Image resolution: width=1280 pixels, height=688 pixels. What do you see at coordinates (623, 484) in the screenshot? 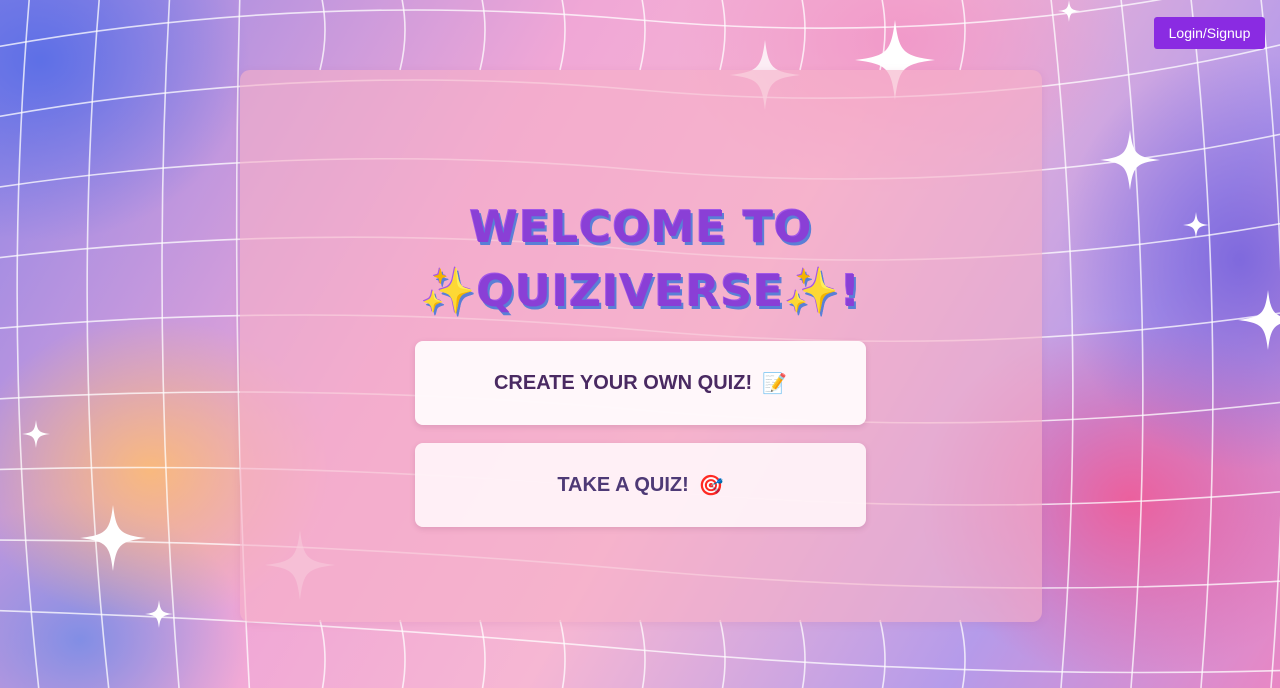
I see `take-quiz-label: TAKE A QUIZ!` at bounding box center [623, 484].